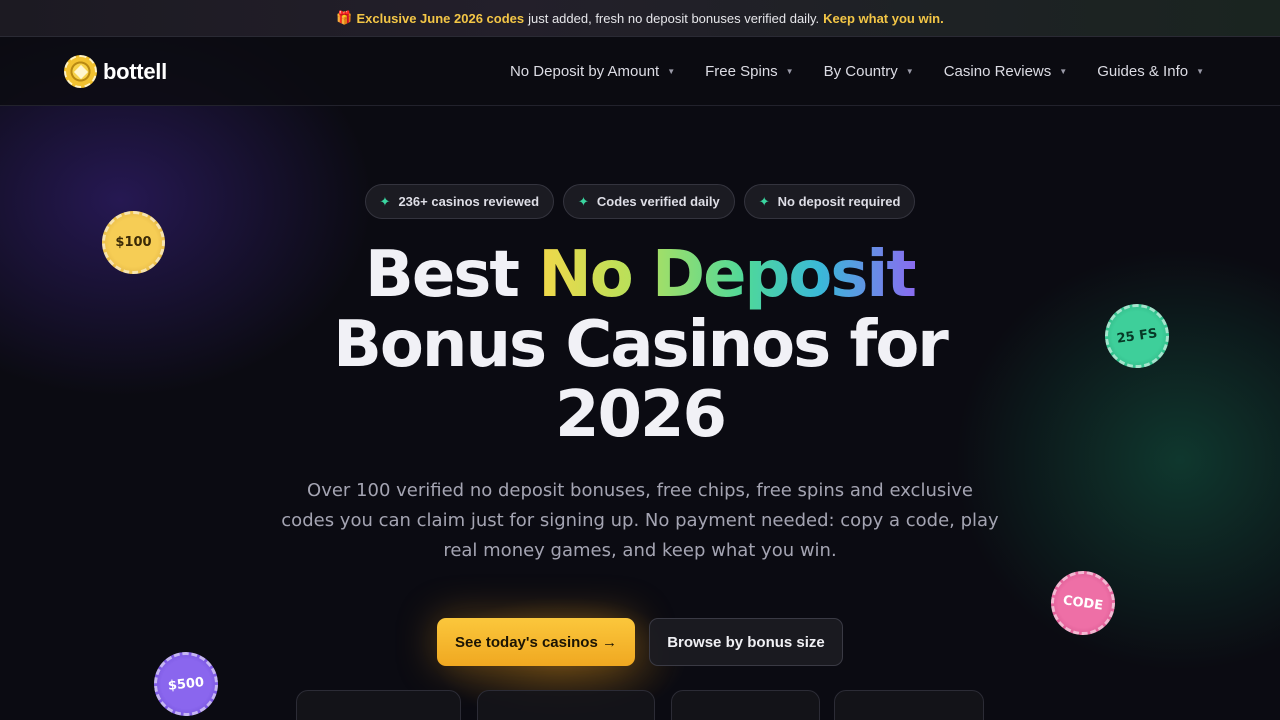  I want to click on logo-chip-icon, so click(80, 71).